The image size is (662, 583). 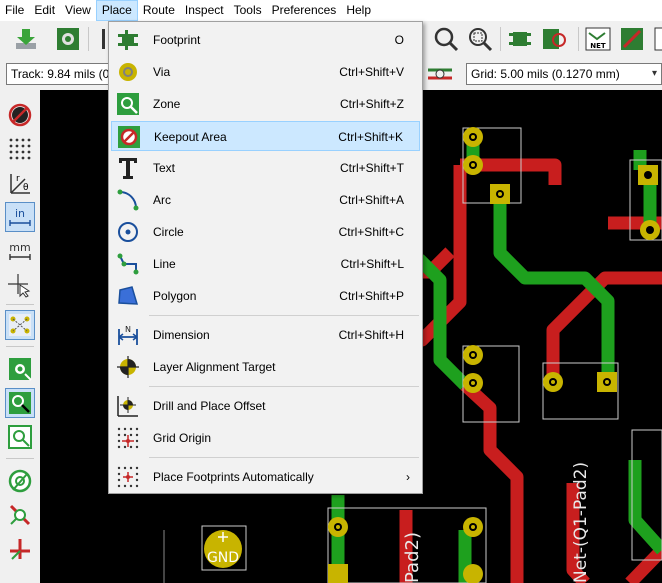 I want to click on menu-item-label: Zone, so click(x=167, y=104).